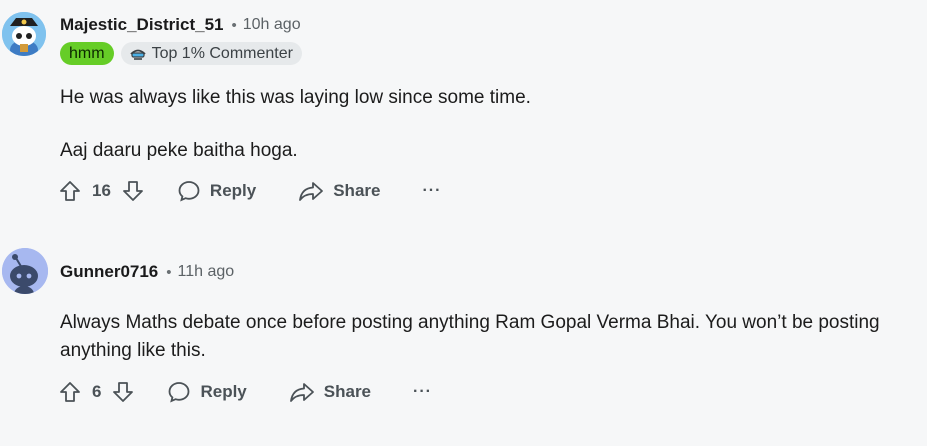 Image resolution: width=927 pixels, height=446 pixels. Describe the element at coordinates (347, 391) in the screenshot. I see `share-label: Share` at that location.